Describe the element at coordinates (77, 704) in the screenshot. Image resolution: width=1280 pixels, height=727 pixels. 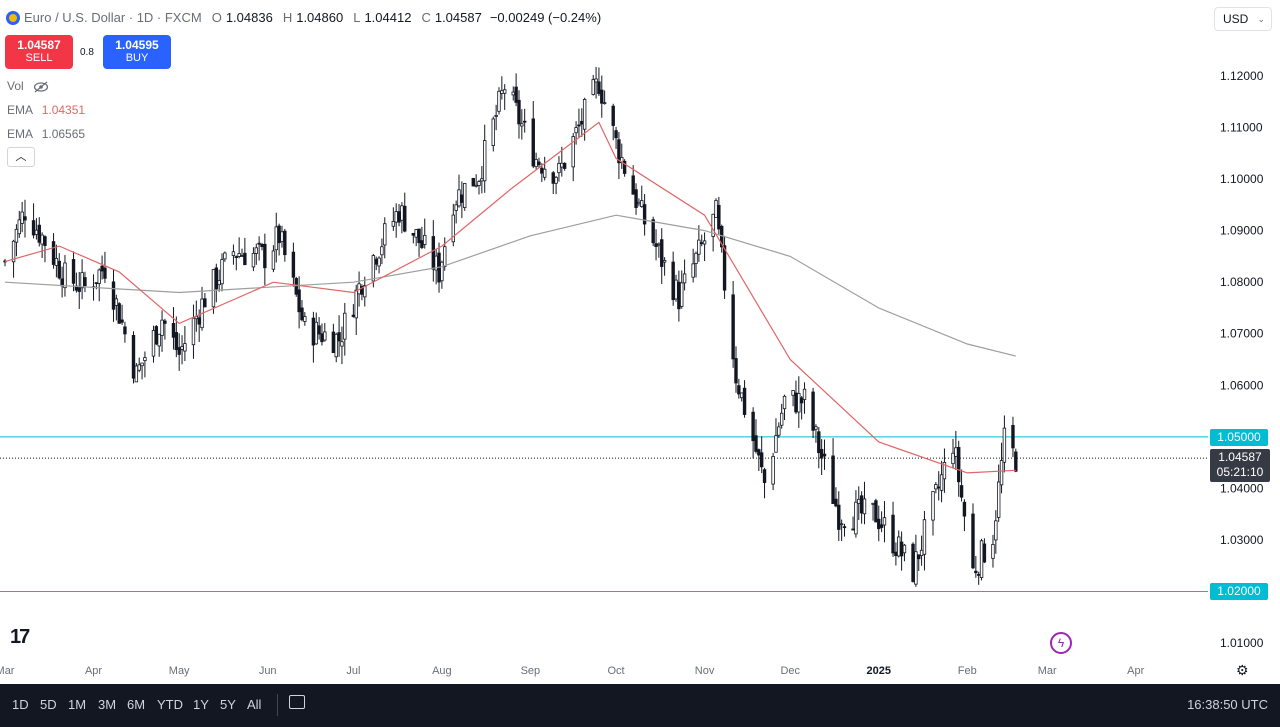
I see `range-1m-button: 1M` at that location.